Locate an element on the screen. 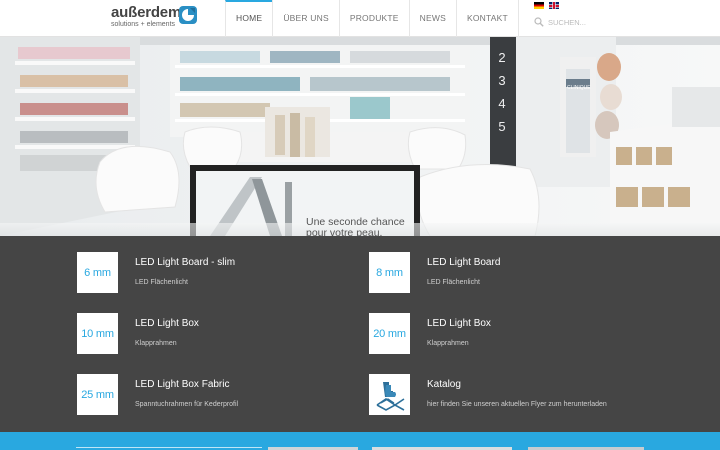 The width and height of the screenshot is (720, 450). bottom-divider is located at coordinates (169, 447).